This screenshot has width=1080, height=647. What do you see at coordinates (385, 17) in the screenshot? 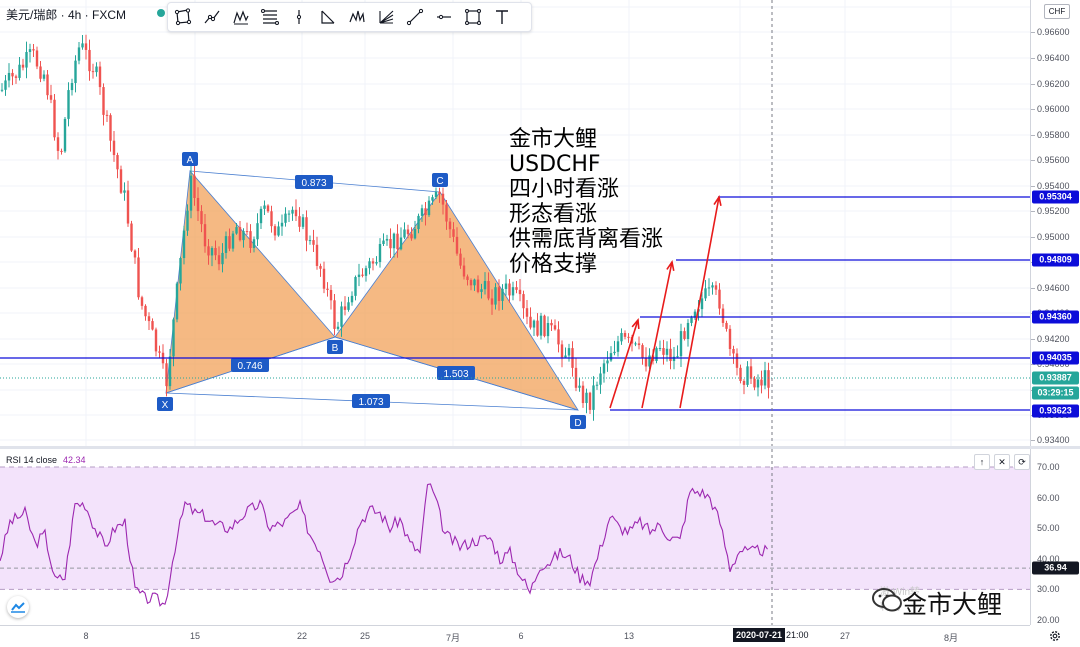
I see `fib-fan-icon` at bounding box center [385, 17].